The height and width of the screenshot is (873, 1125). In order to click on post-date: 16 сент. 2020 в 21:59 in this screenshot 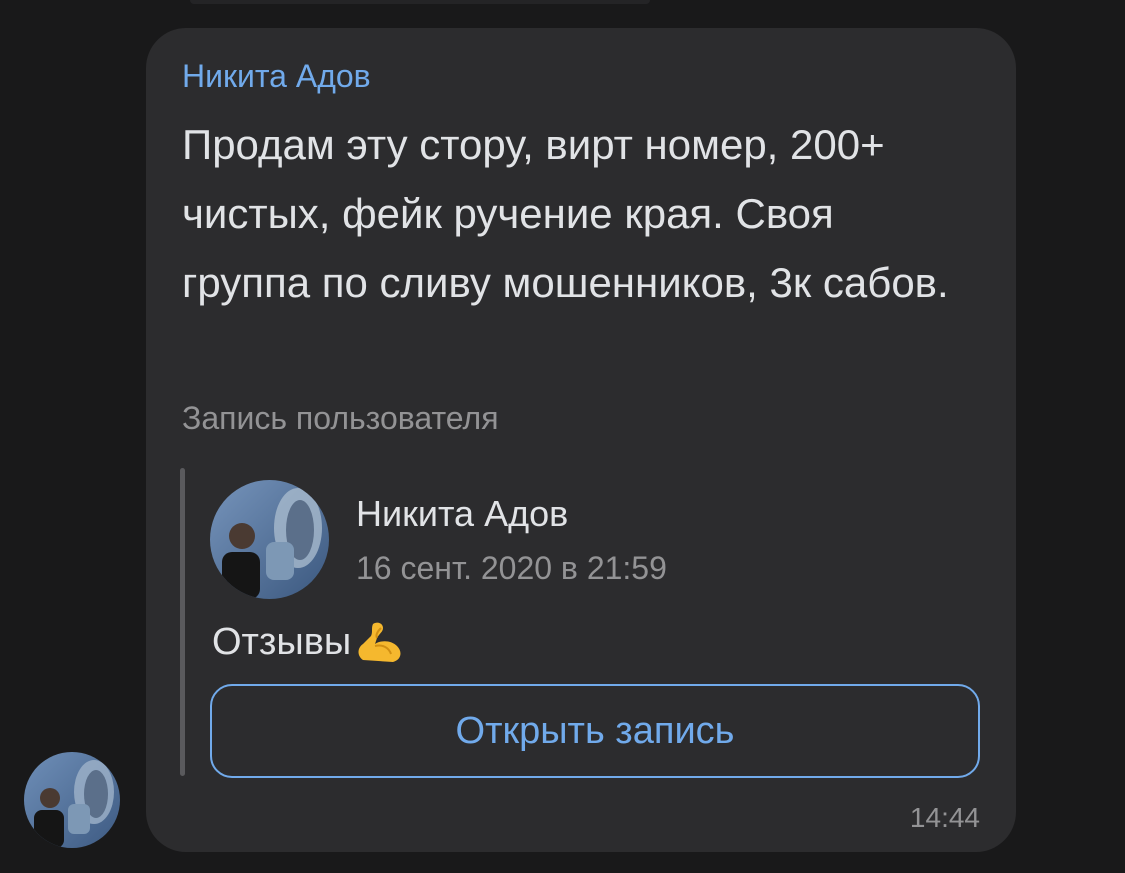, I will do `click(511, 568)`.